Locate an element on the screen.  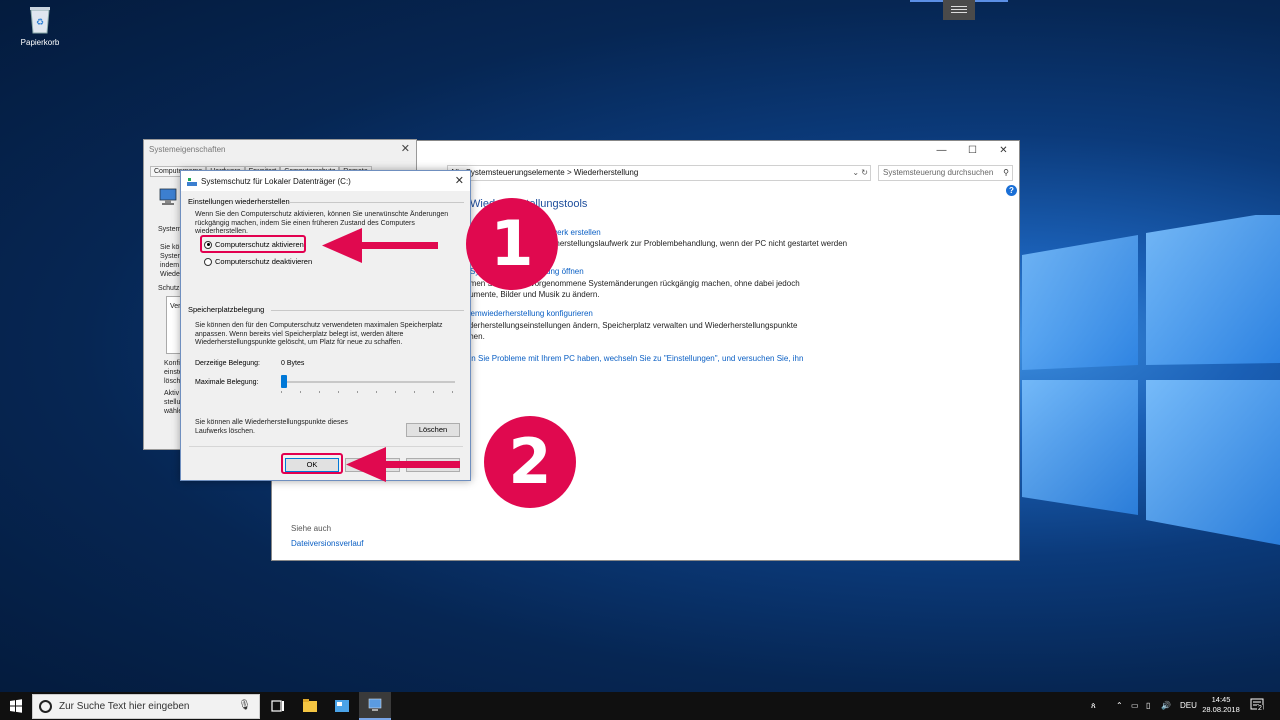
taskbar-search-input: Zur Suche Text hier eingeben 🎙 is located at coordinates (146, 706).